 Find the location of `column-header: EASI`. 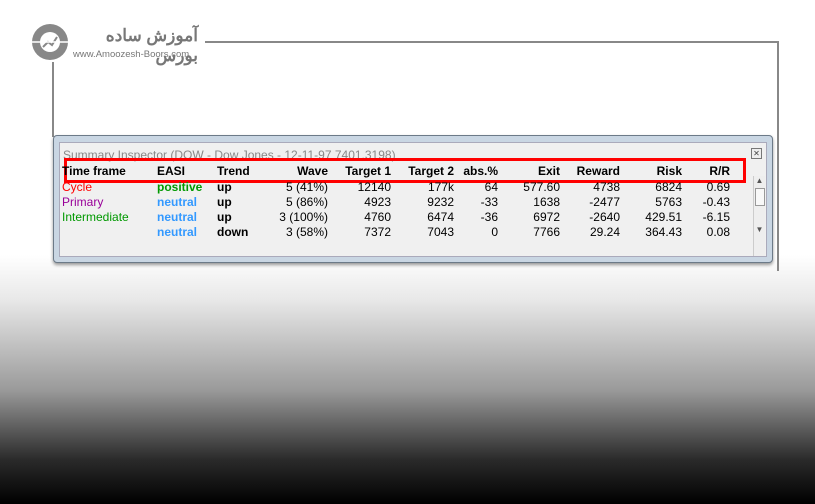

column-header: EASI is located at coordinates (171, 171).